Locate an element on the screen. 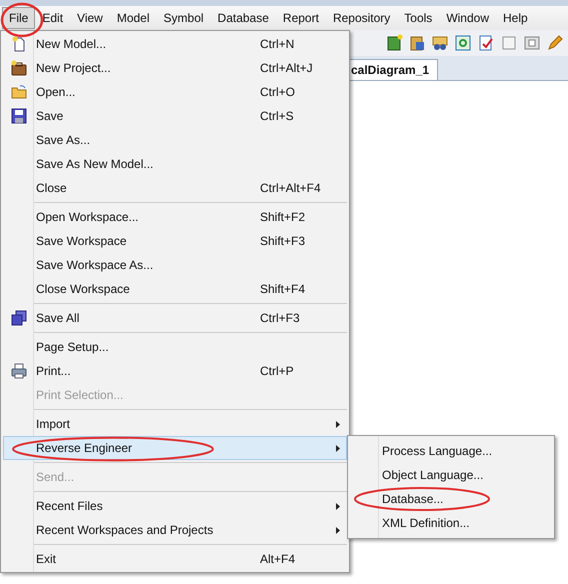 Image resolution: width=568 pixels, height=584 pixels. menu-bar-item: File is located at coordinates (19, 18).